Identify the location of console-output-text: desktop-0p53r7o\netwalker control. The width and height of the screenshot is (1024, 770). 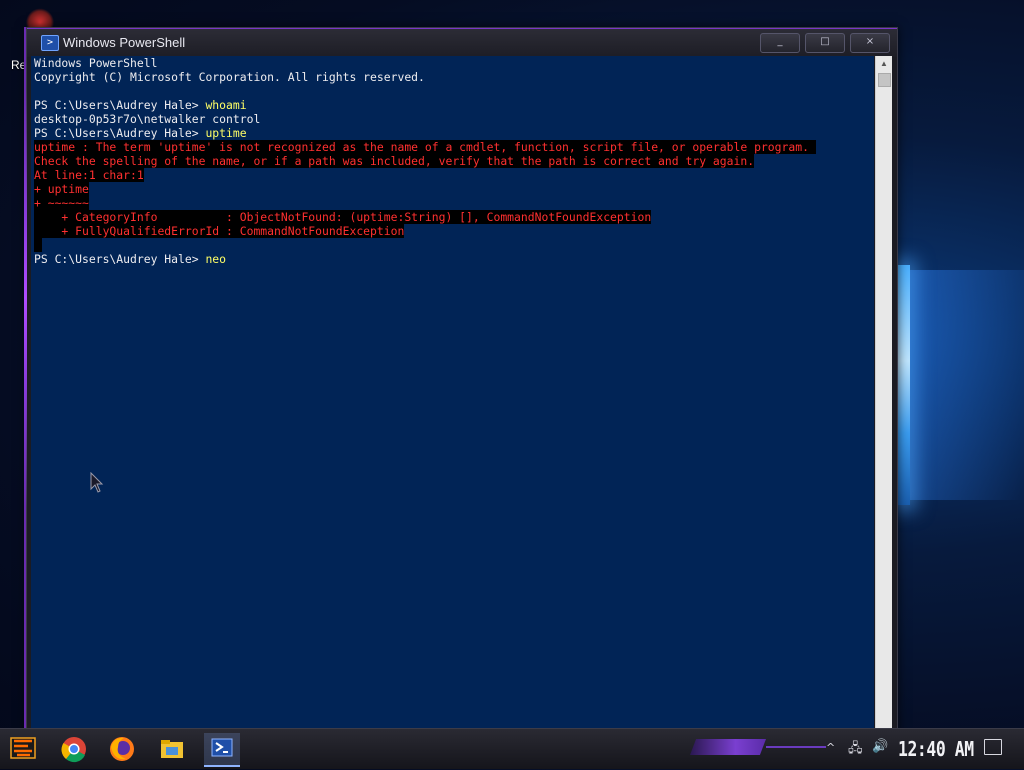
(147, 119).